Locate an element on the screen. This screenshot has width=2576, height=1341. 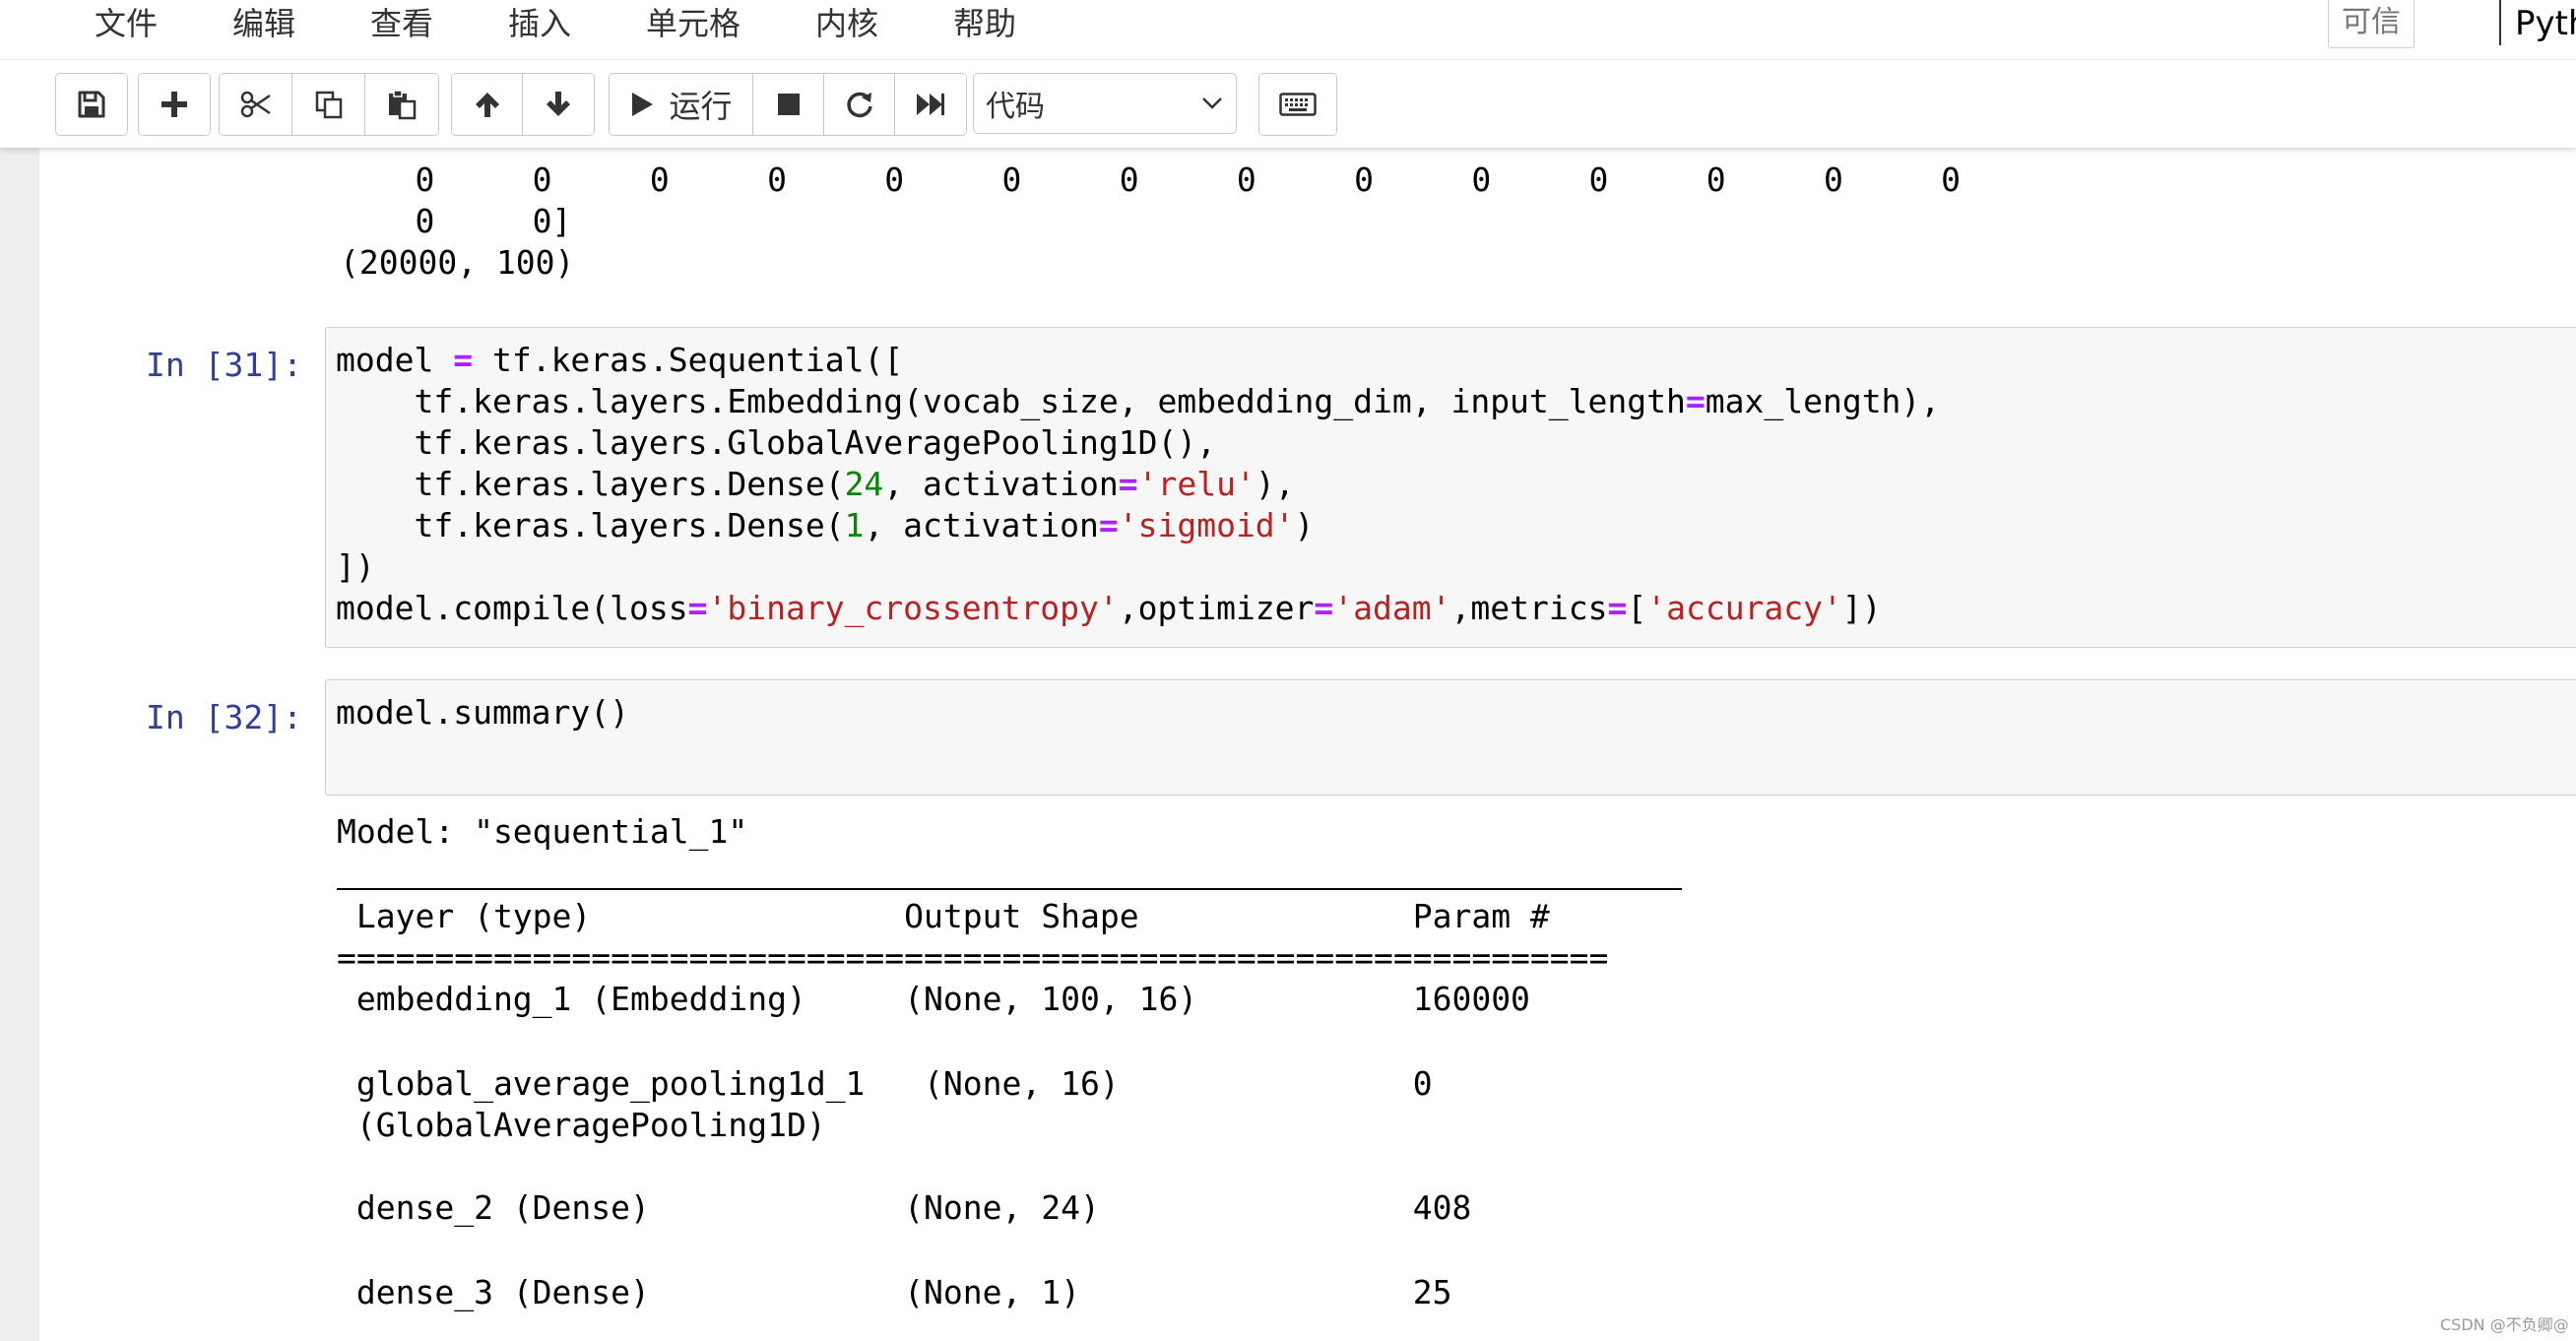
insert-cell-button is located at coordinates (174, 104).